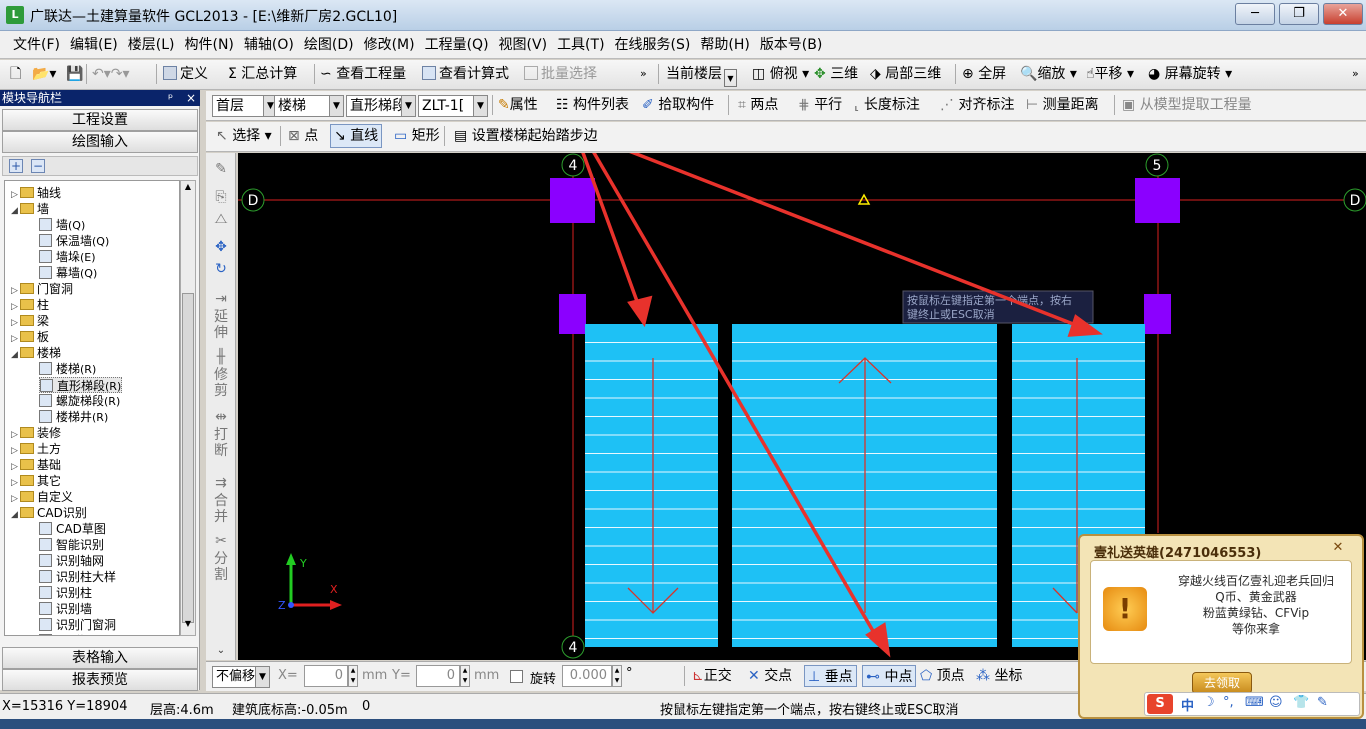 This screenshot has height=729, width=1366. Describe the element at coordinates (516, 676) in the screenshot. I see `rotate-checkbox` at that location.